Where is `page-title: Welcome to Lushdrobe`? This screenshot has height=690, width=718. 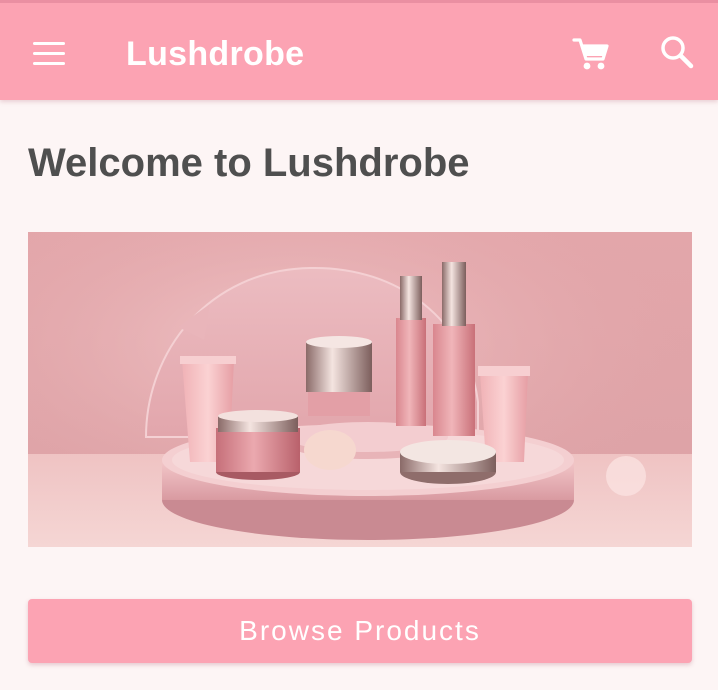 page-title: Welcome to Lushdrobe is located at coordinates (249, 163).